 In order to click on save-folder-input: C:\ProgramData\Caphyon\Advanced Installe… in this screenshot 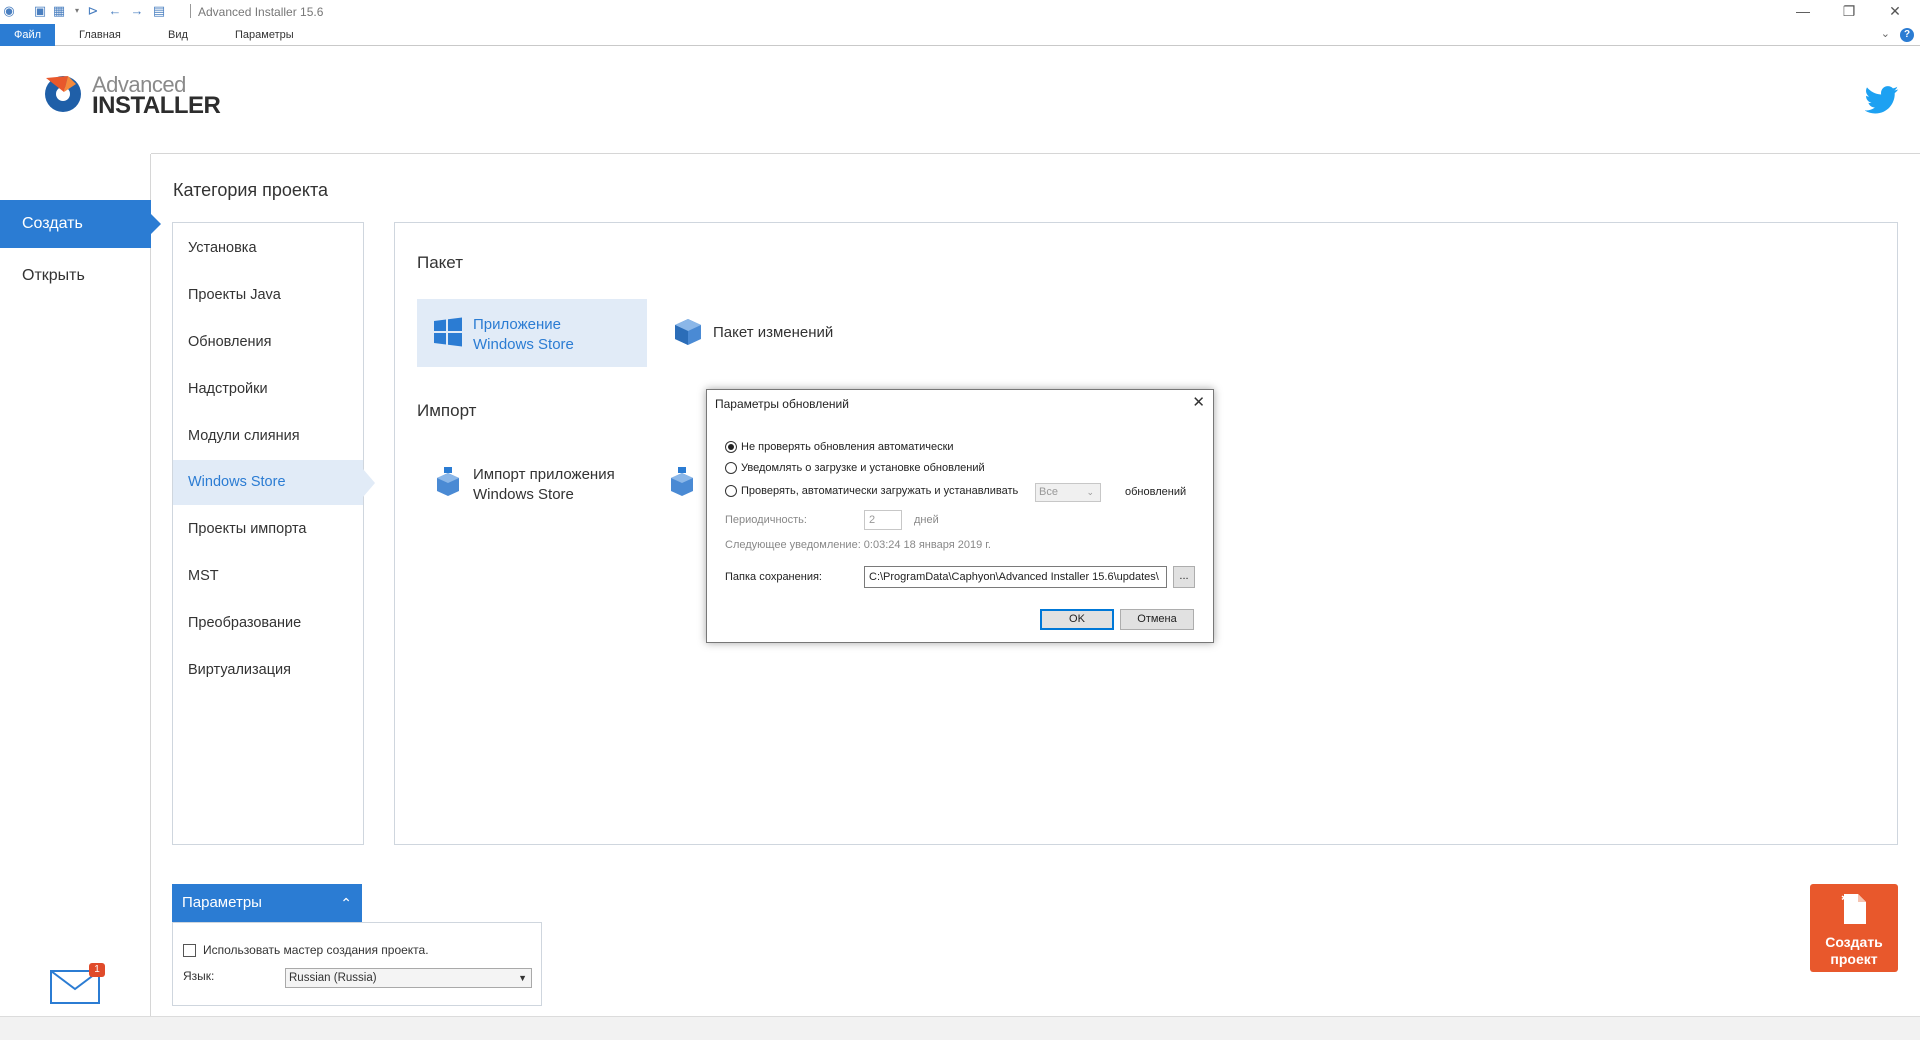, I will do `click(1015, 577)`.